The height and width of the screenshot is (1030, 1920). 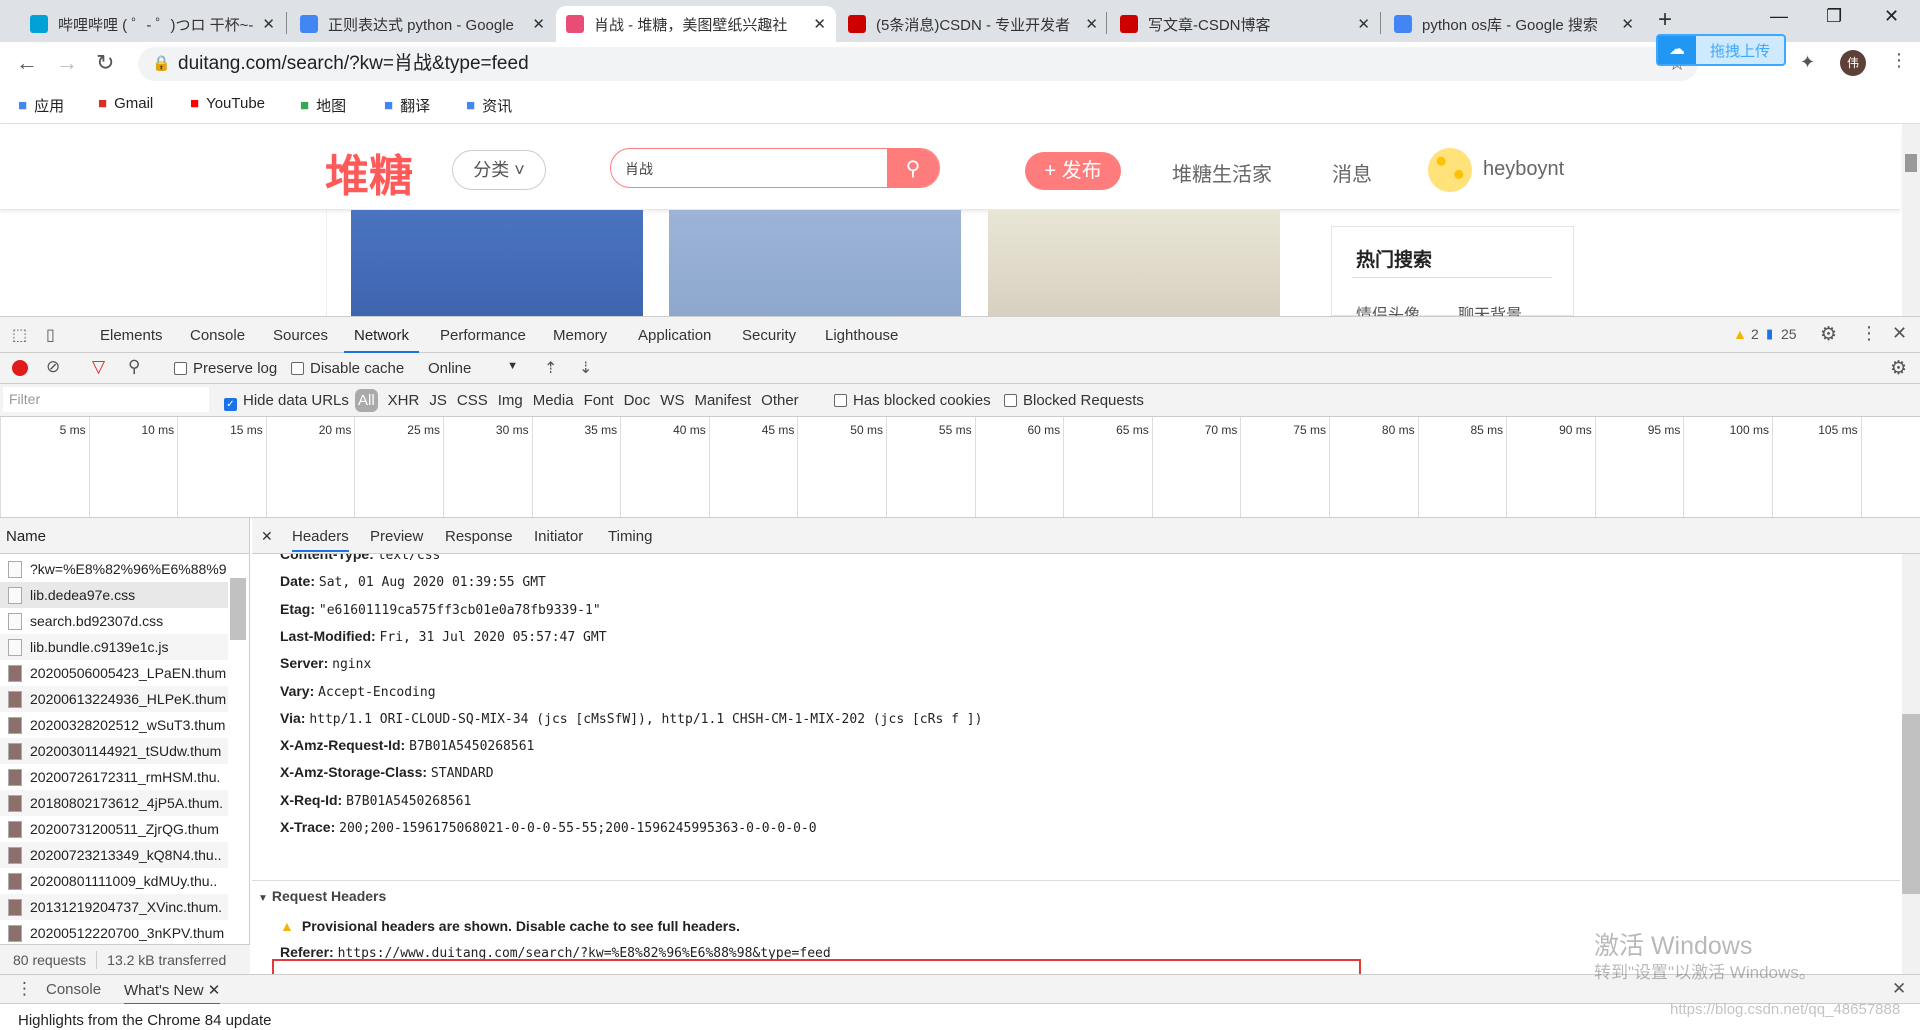 What do you see at coordinates (381, 340) in the screenshot?
I see `devtools-tab-network: Network` at bounding box center [381, 340].